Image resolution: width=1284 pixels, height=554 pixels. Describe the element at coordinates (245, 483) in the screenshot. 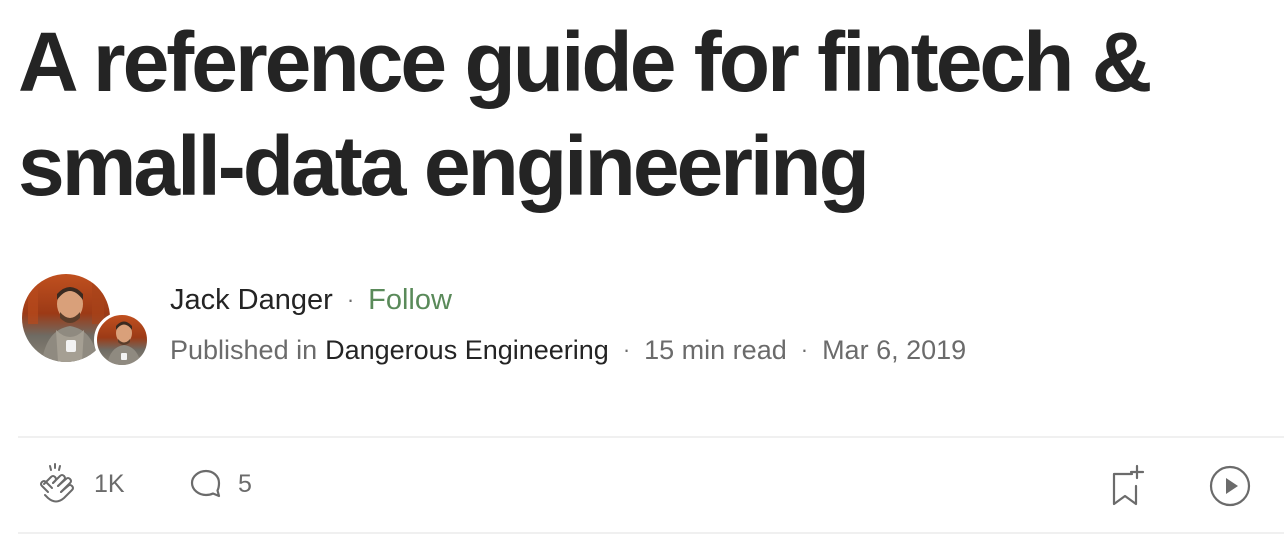

I see `response-count: 5` at that location.